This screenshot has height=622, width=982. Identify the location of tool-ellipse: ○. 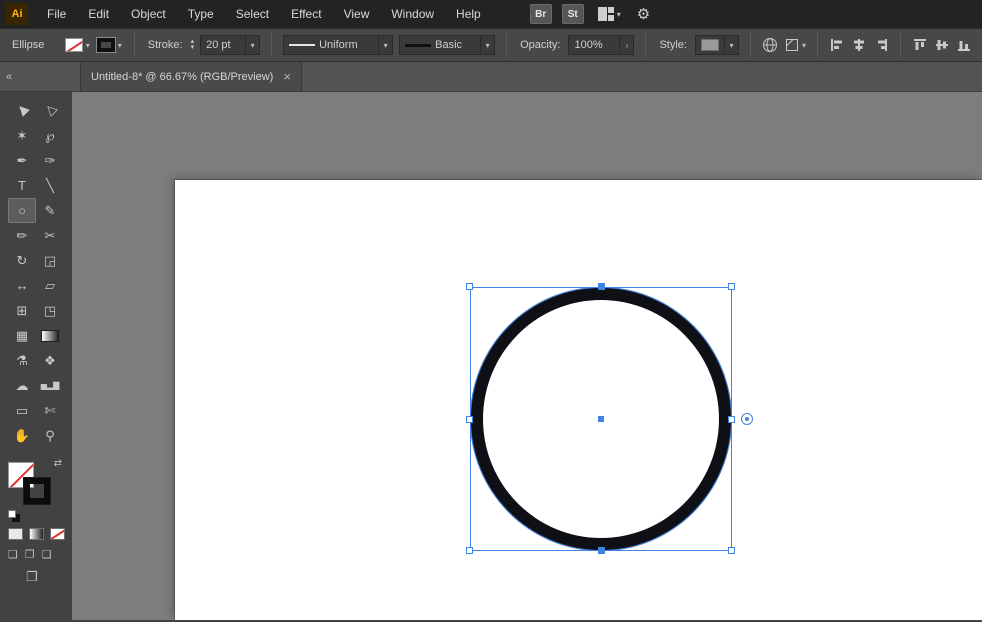
(22, 210).